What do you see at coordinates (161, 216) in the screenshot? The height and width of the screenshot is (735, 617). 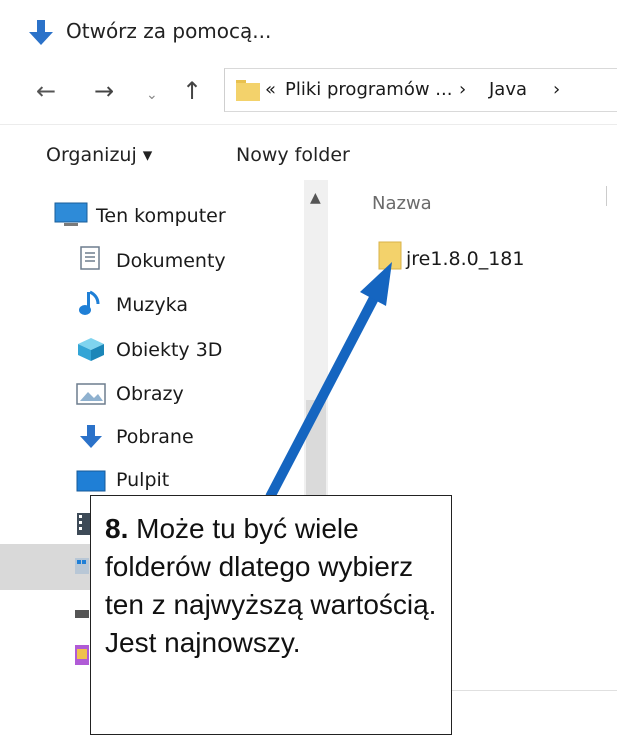 I see `sidebar-item-this-pc: Ten komputer` at bounding box center [161, 216].